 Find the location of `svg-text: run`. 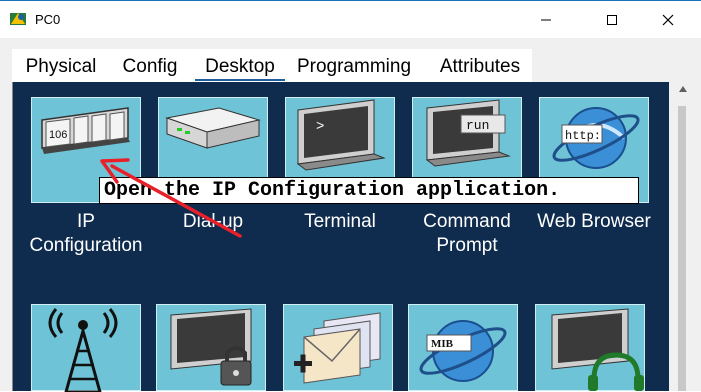

svg-text: run is located at coordinates (477, 125).